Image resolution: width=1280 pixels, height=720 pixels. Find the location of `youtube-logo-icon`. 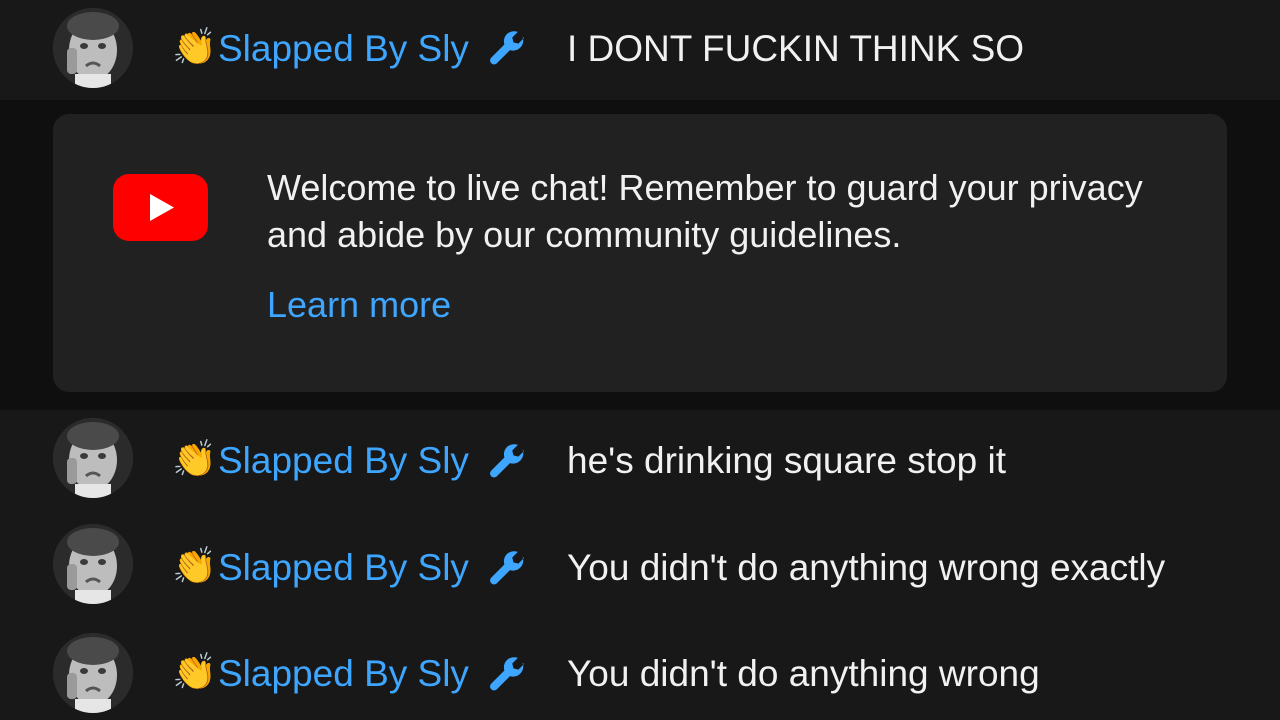

youtube-logo-icon is located at coordinates (160, 207).